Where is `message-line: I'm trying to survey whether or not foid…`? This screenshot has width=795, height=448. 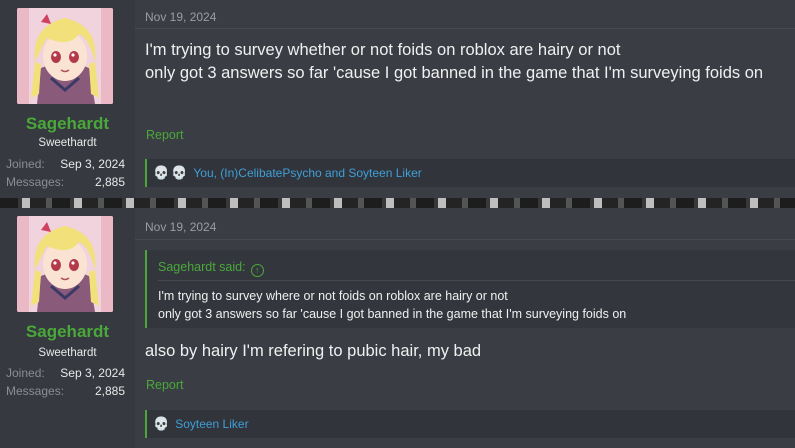
message-line: I'm trying to survey whether or not foid… is located at coordinates (383, 50).